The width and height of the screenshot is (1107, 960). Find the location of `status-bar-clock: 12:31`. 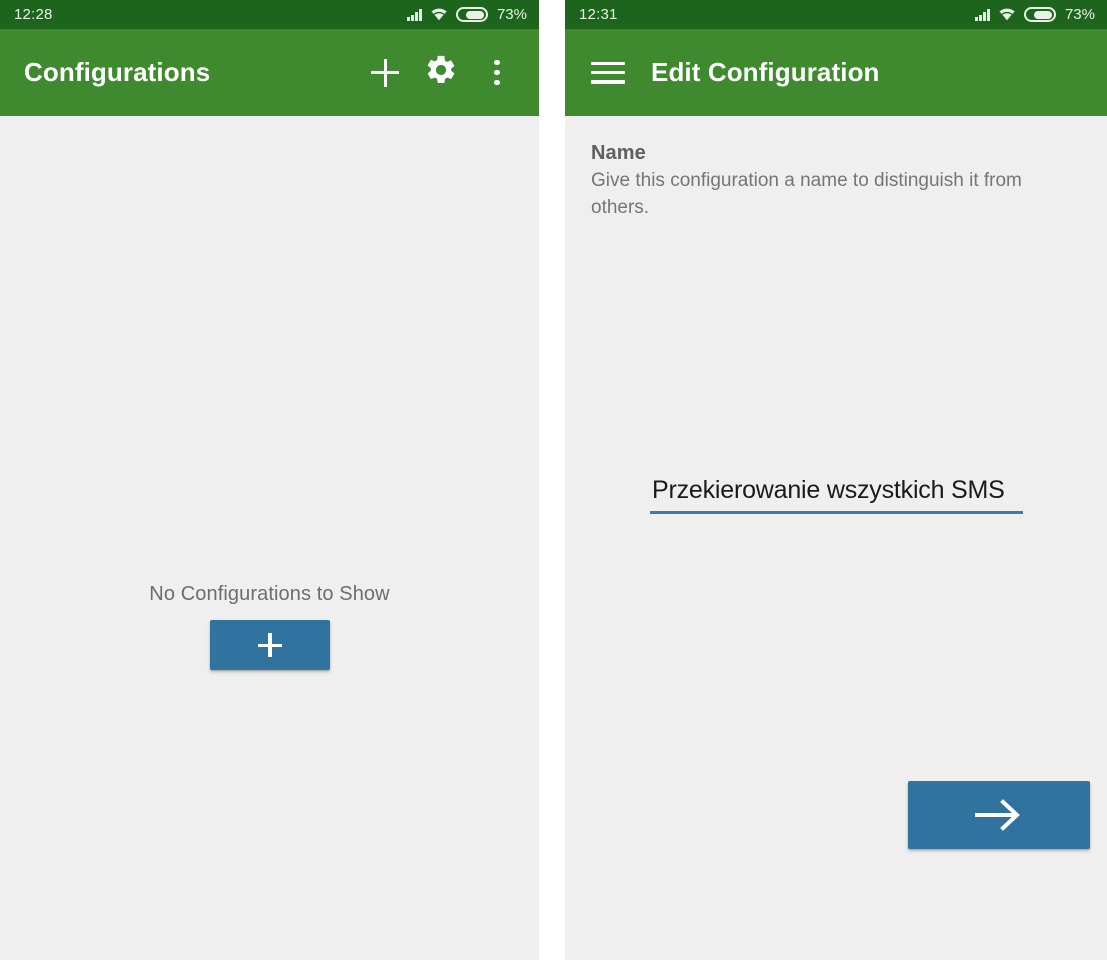

status-bar-clock: 12:31 is located at coordinates (598, 14).